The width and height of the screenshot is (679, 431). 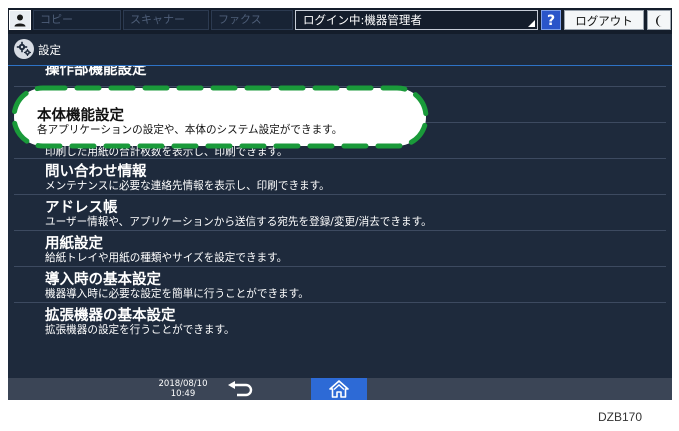 I want to click on figure-code: DZB170, so click(x=620, y=417).